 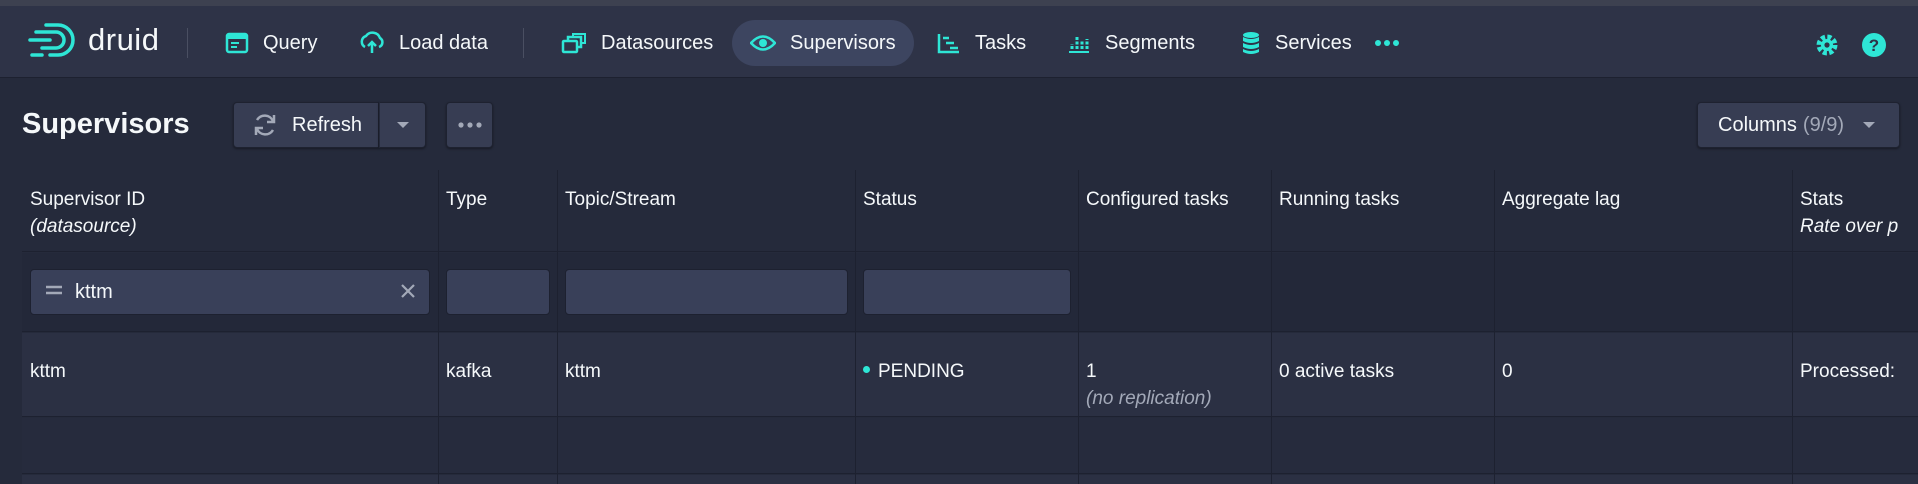 I want to click on columns-count: (9/9), so click(x=1823, y=124).